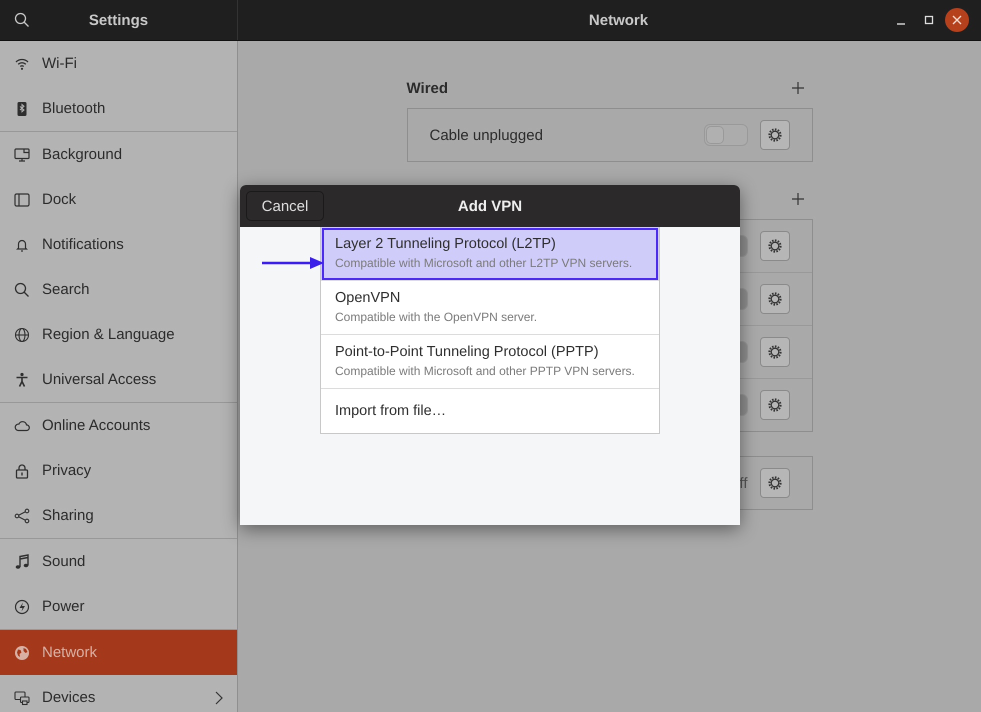 This screenshot has width=981, height=712. Describe the element at coordinates (118, 425) in the screenshot. I see `sidebar-item: Online Accounts` at that location.